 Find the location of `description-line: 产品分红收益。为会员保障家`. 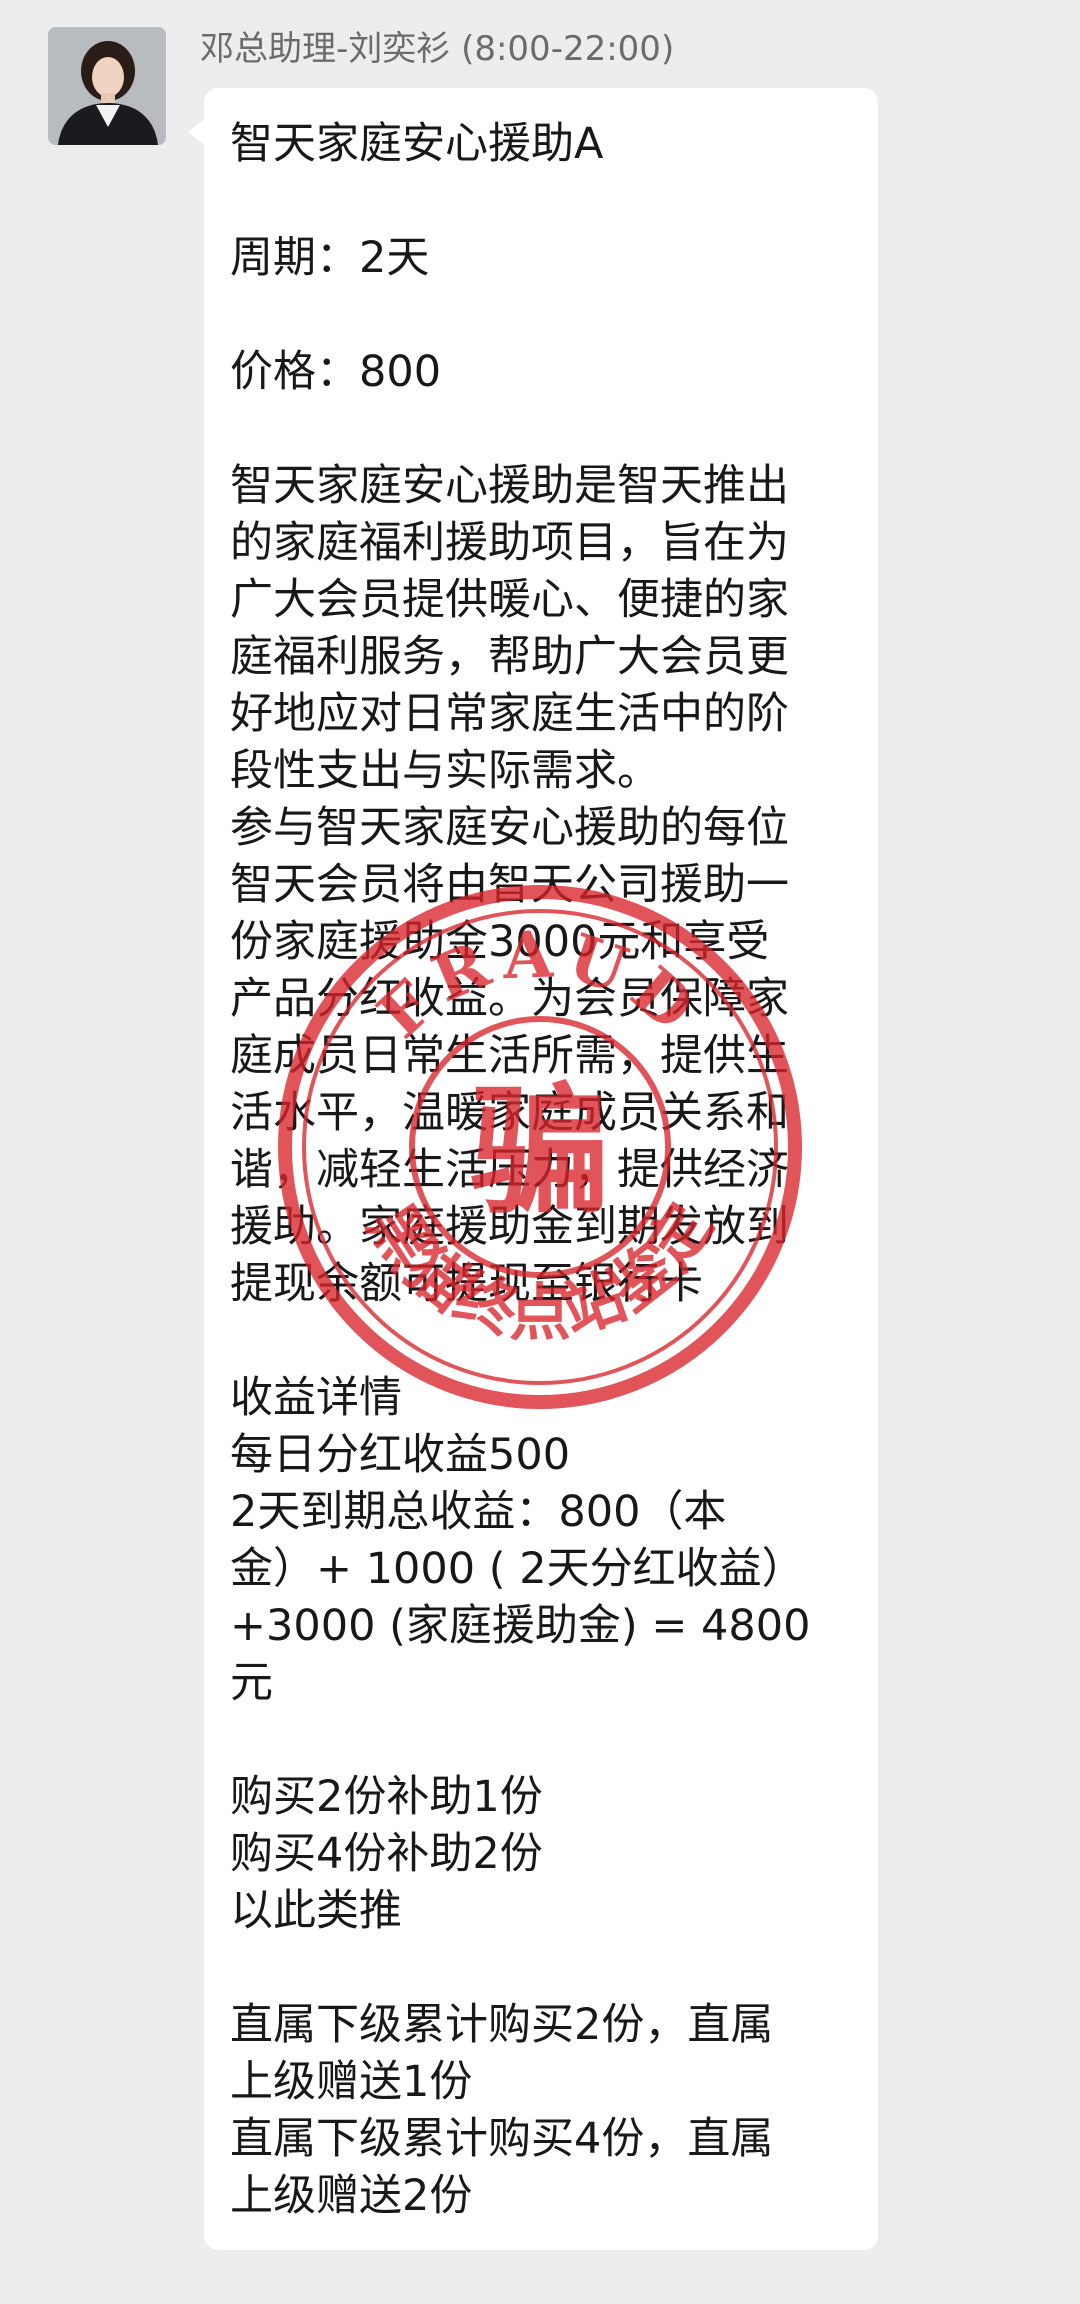

description-line: 产品分红收益。为会员保障家 is located at coordinates (509, 999).